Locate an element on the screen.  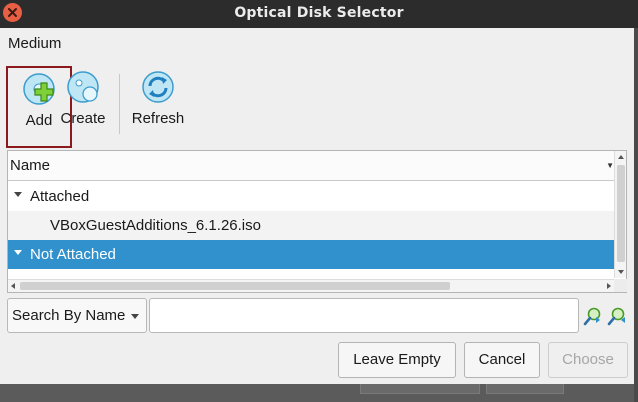
search-mode-select: Search By Name is located at coordinates (77, 315).